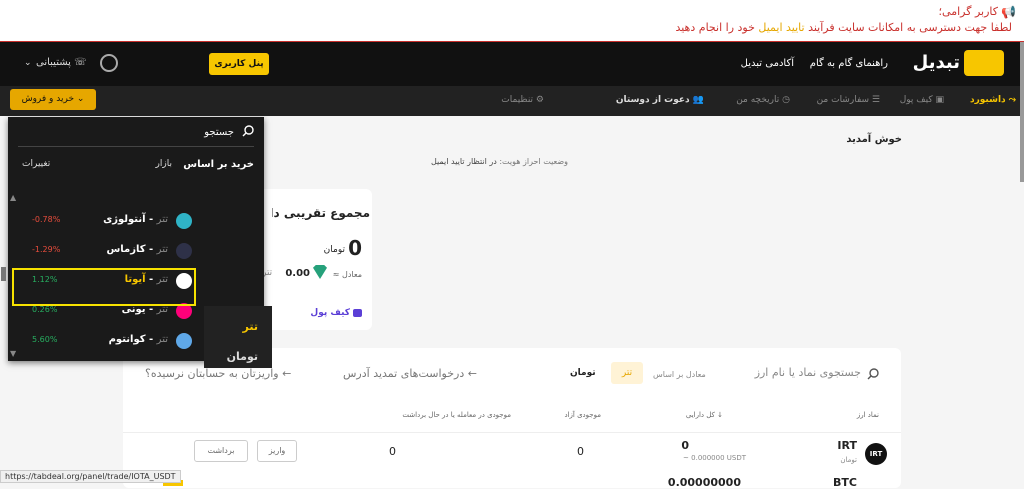  Describe the element at coordinates (321, 213) in the screenshot. I see `card-title: مجموع تقریبی دارایی` at that location.